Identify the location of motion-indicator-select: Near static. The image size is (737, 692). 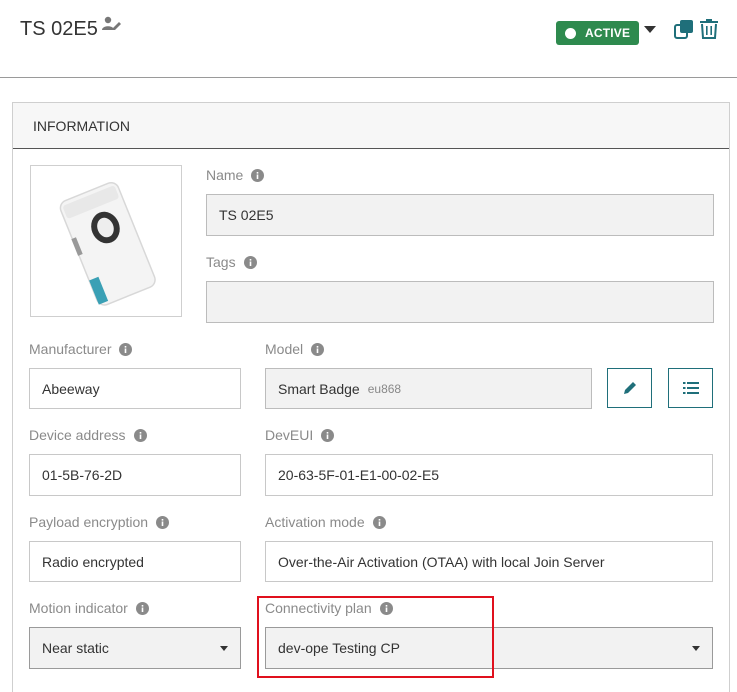
(135, 648).